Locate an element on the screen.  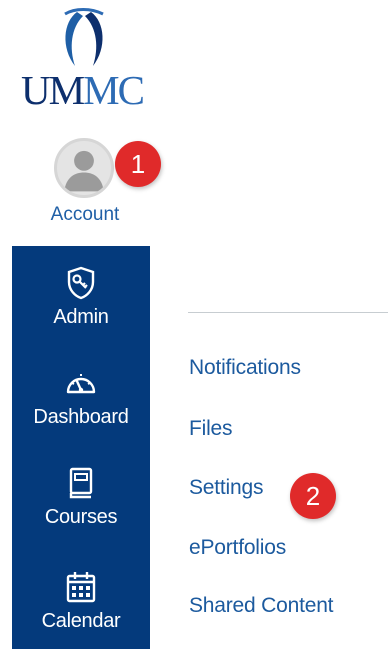
nav-label-admin: Admin is located at coordinates (81, 317).